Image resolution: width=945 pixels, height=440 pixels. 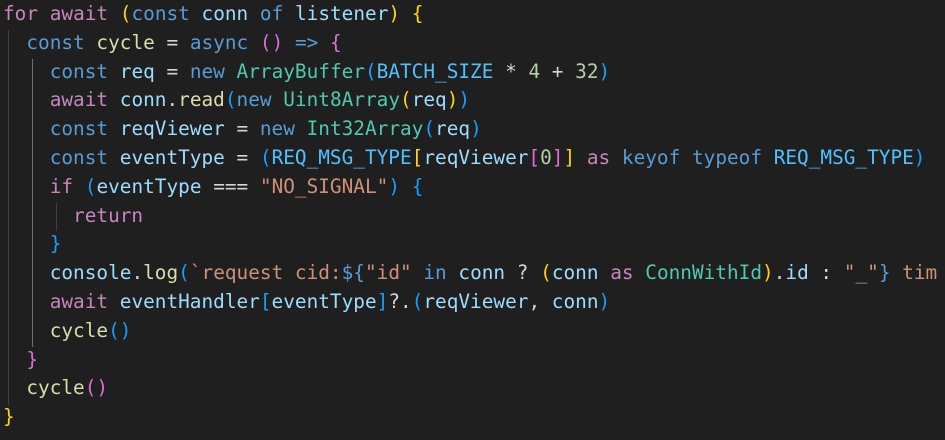 I want to click on code-token: Int32Array, so click(x=365, y=129).